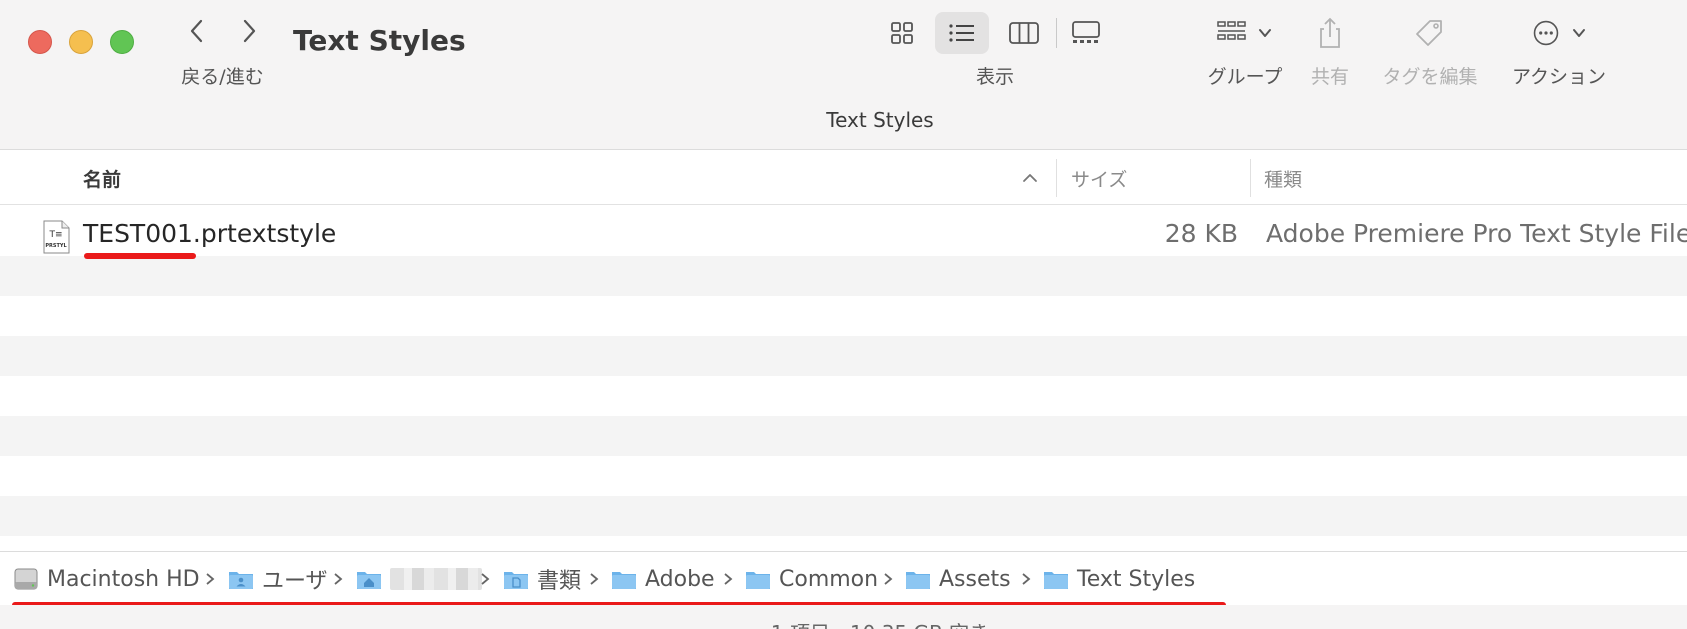 Image resolution: width=1687 pixels, height=629 pixels. Describe the element at coordinates (81, 42) in the screenshot. I see `minimize-button` at that location.